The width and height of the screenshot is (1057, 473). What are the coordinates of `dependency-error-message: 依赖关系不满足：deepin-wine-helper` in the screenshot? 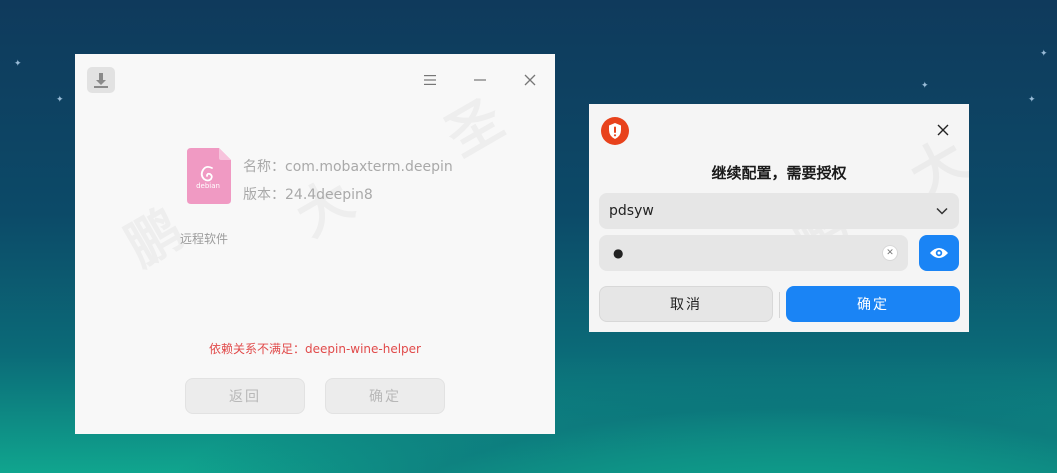 It's located at (315, 349).